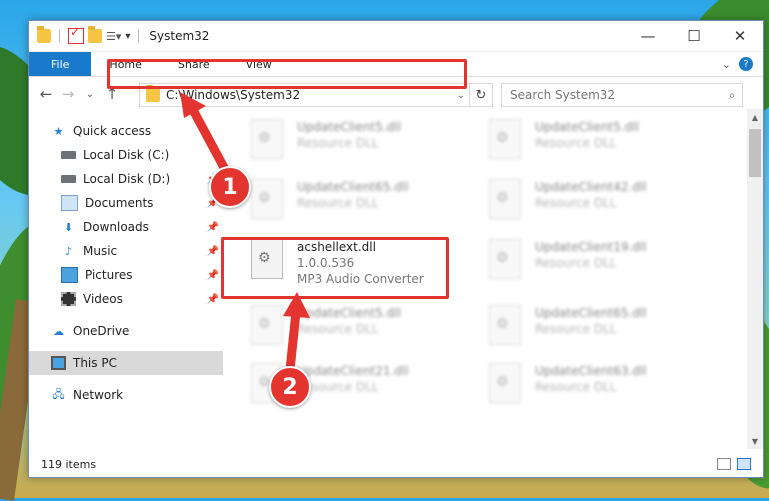 This screenshot has width=769, height=501. Describe the element at coordinates (755, 441) in the screenshot. I see `scroll-down-icon: ▼` at that location.